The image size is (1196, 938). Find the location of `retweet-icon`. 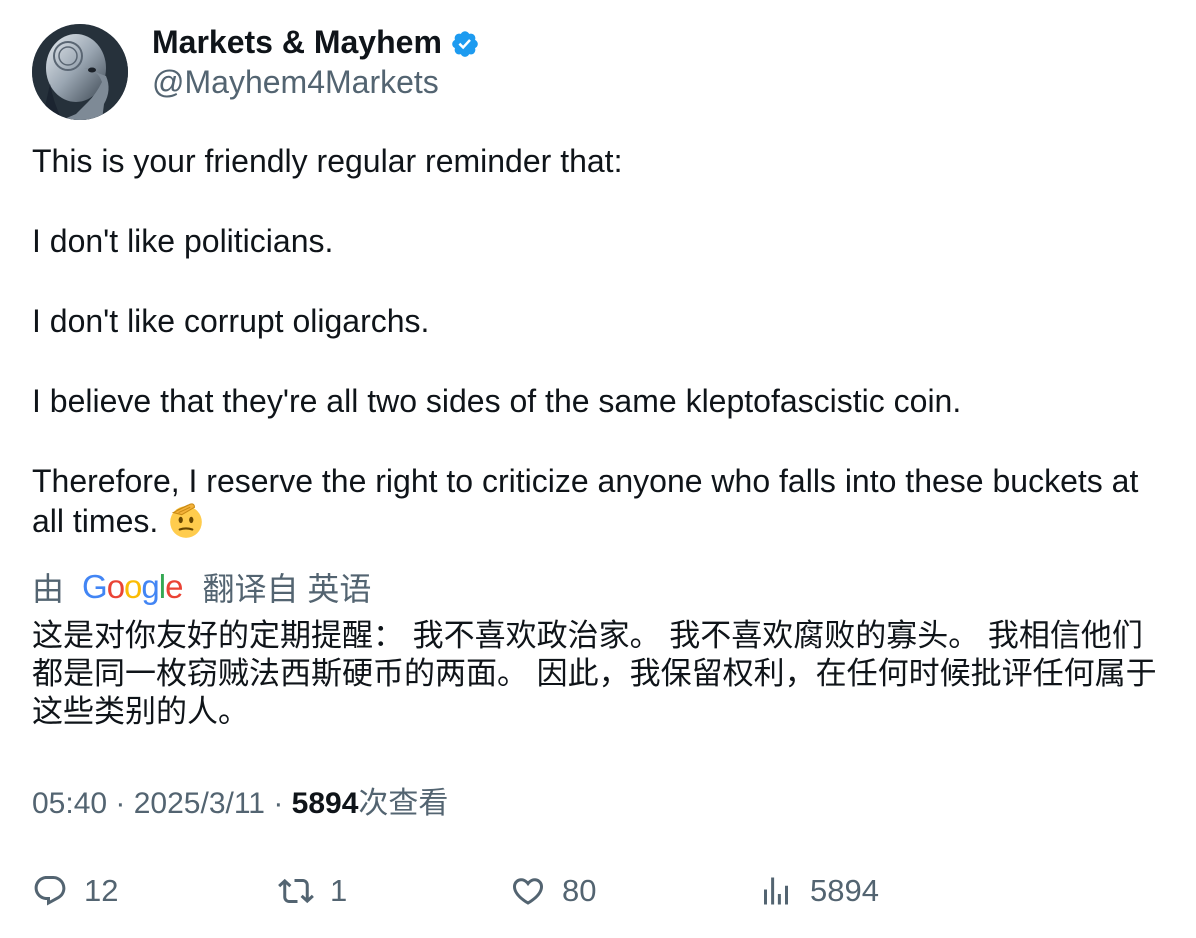

retweet-icon is located at coordinates (296, 891).